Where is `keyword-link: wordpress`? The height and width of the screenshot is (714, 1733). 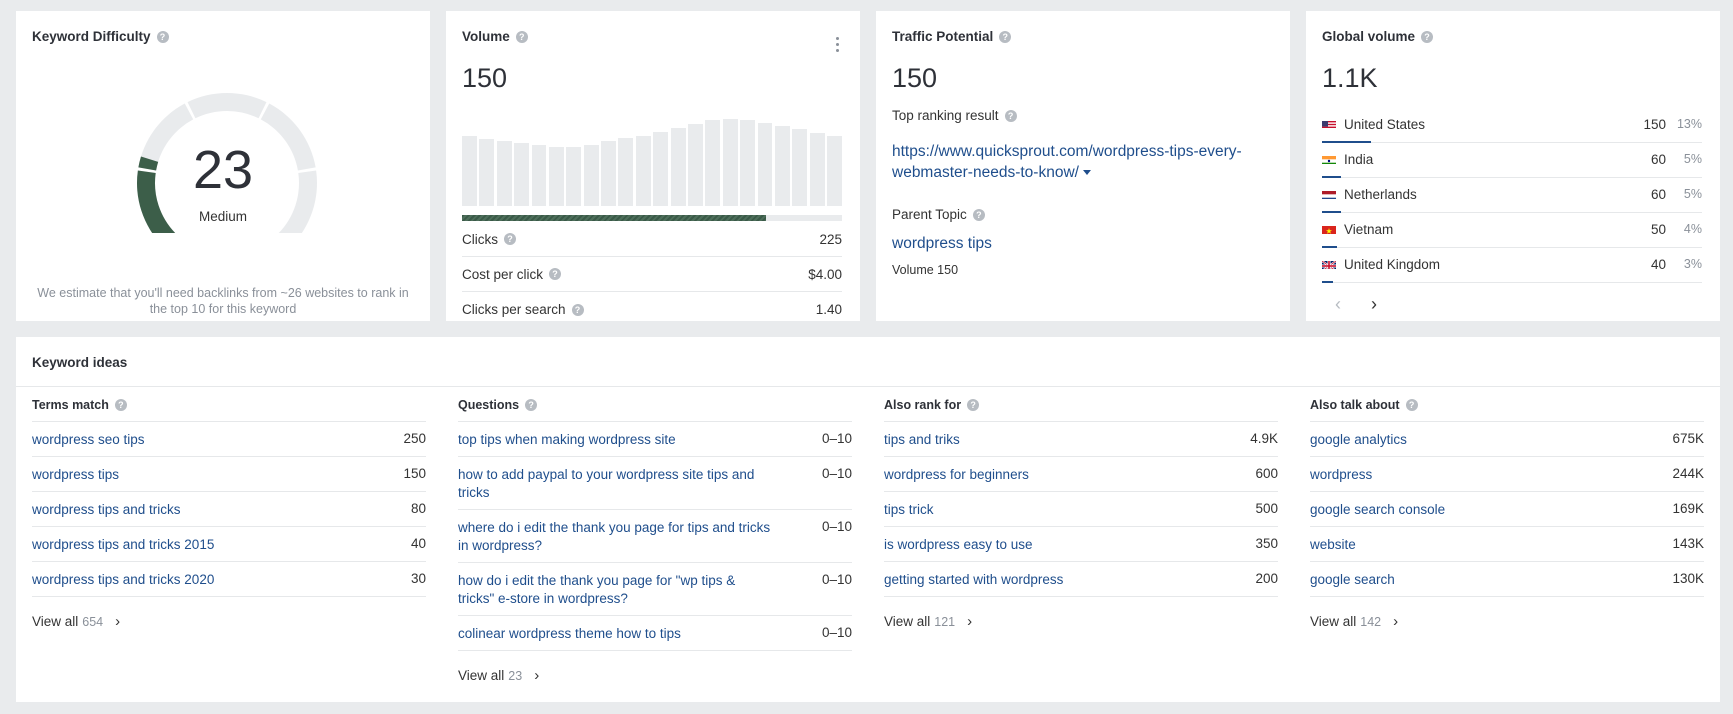 keyword-link: wordpress is located at coordinates (1467, 475).